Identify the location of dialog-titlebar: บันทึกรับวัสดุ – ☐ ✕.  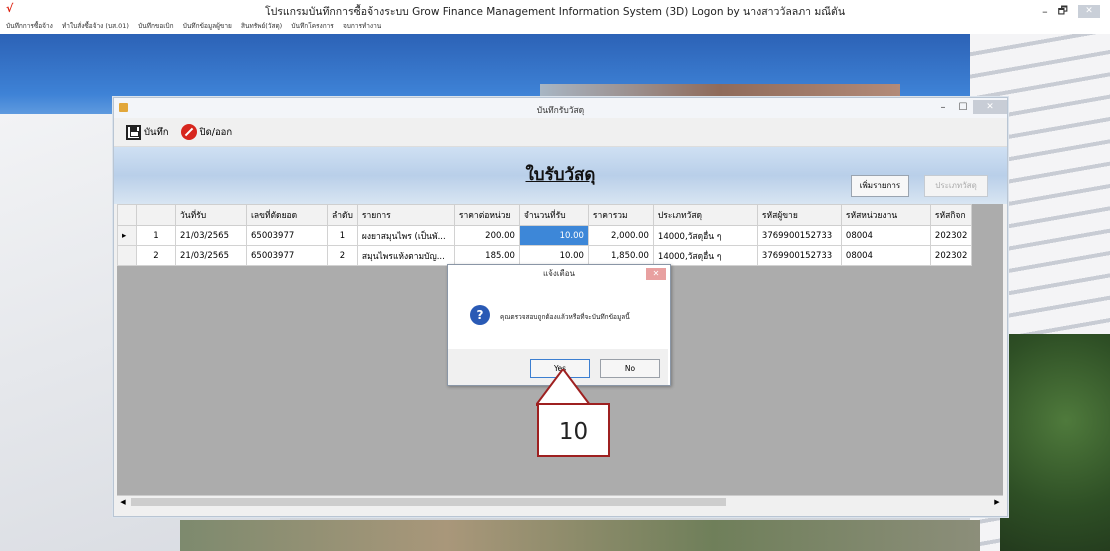
(560, 108).